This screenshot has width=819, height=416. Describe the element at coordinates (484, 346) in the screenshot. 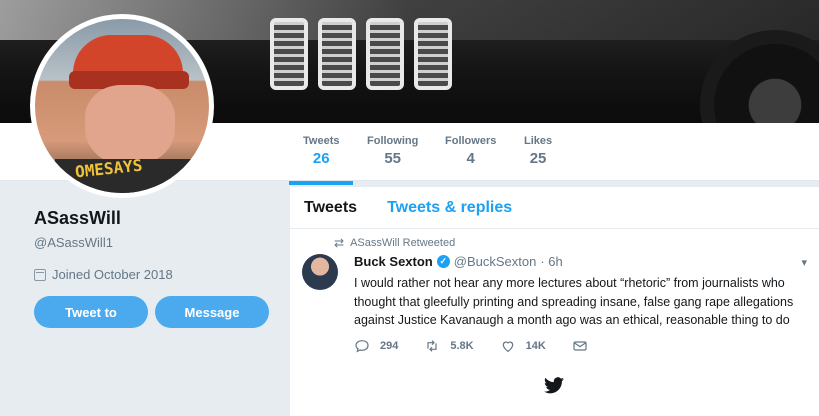

I see `tweet-actions: 294 5.8K 14K` at that location.